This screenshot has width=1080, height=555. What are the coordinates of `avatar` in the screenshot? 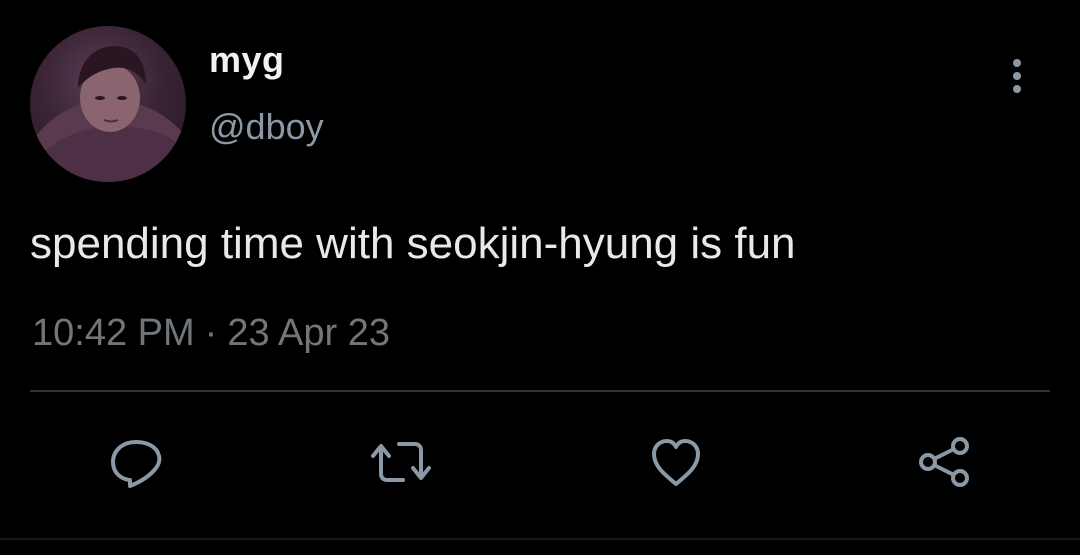 It's located at (108, 104).